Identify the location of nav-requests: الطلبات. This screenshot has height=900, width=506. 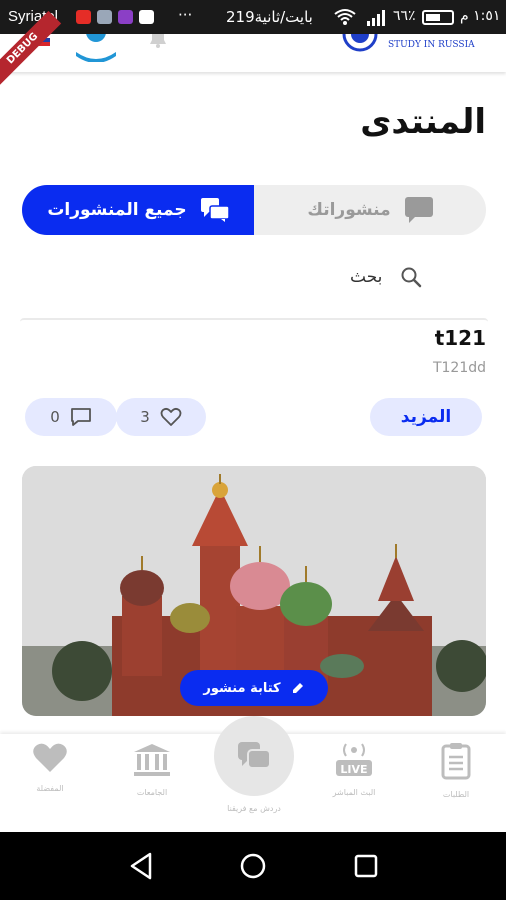
(456, 770).